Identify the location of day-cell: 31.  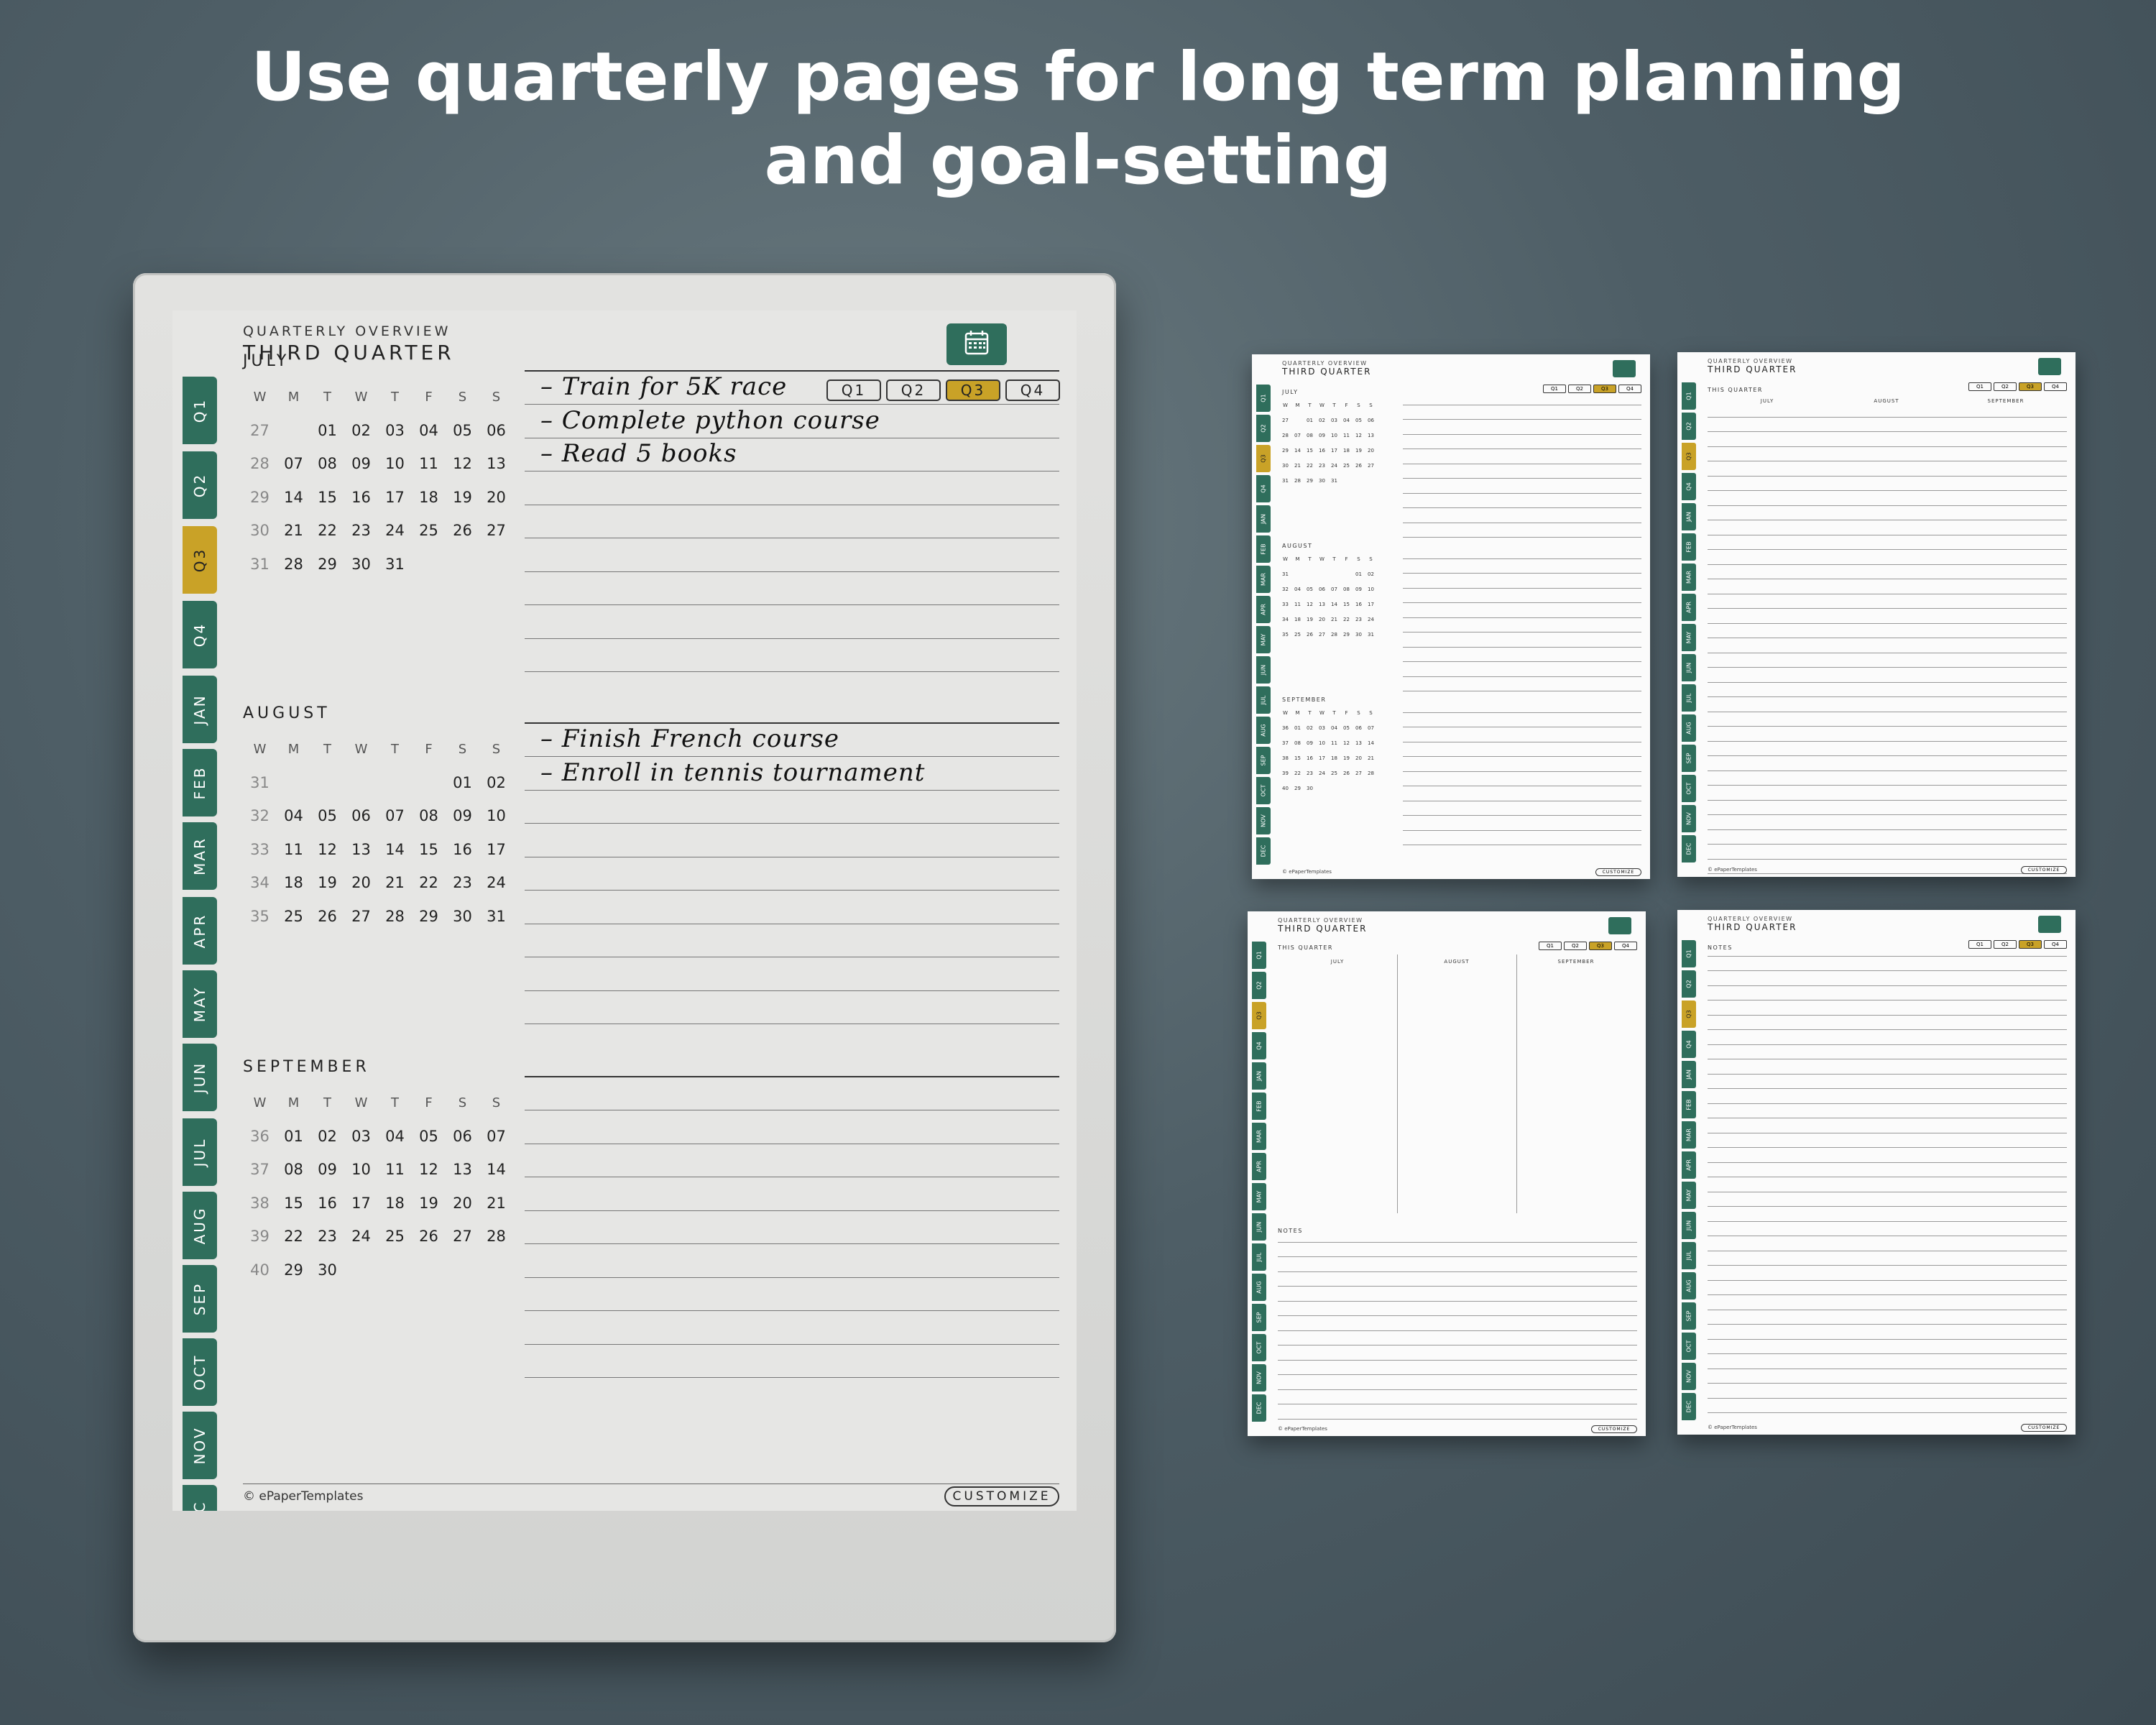
(496, 916).